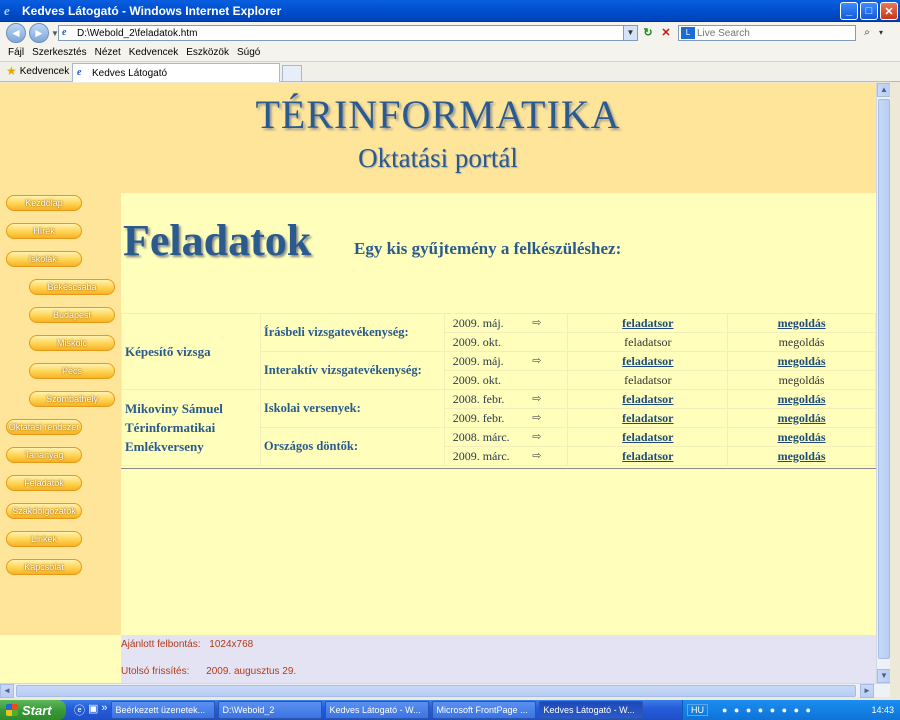 The width and height of the screenshot is (900, 720). I want to click on menu-file: Fájl, so click(16, 52).